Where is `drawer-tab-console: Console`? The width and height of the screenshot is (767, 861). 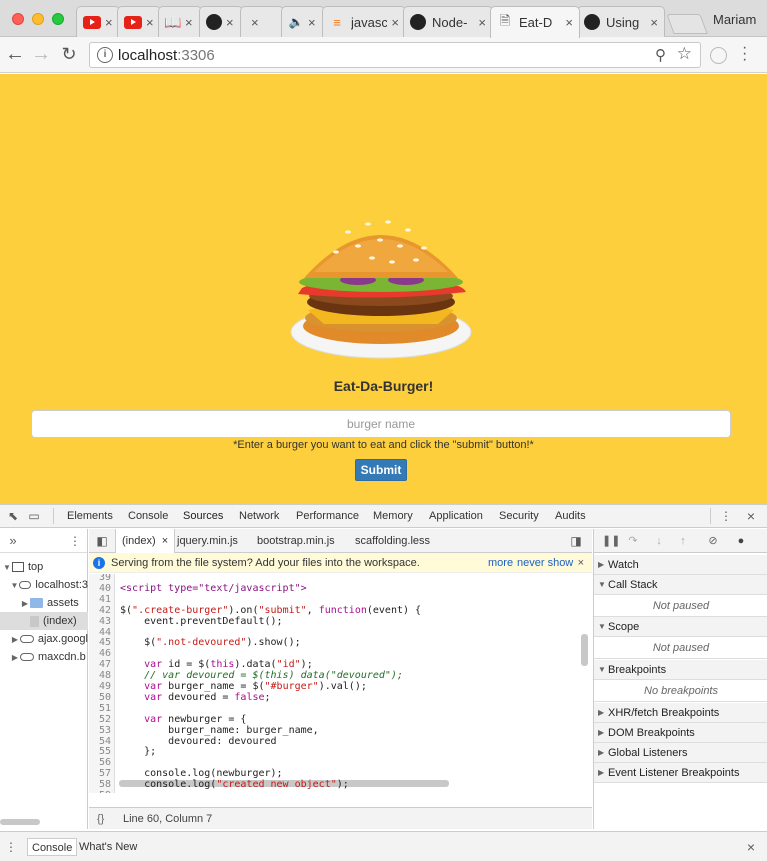
drawer-tab-console: Console is located at coordinates (52, 847).